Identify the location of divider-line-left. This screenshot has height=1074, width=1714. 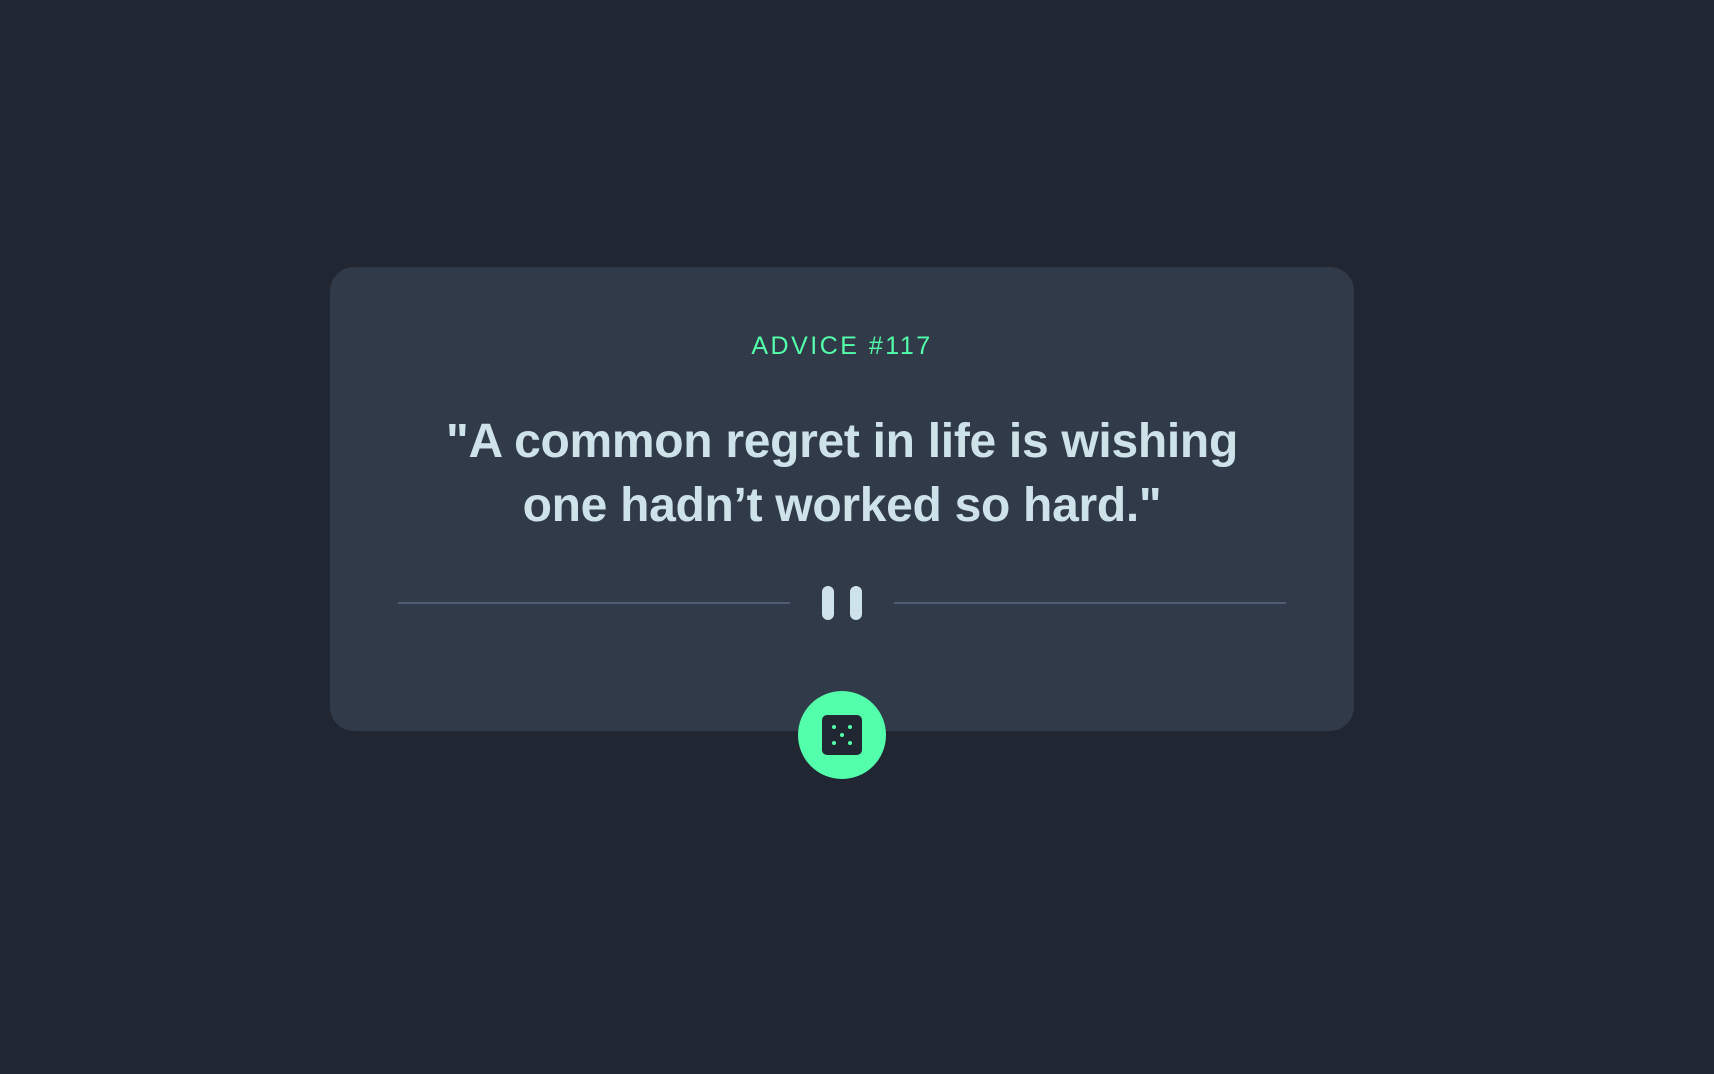
(594, 603).